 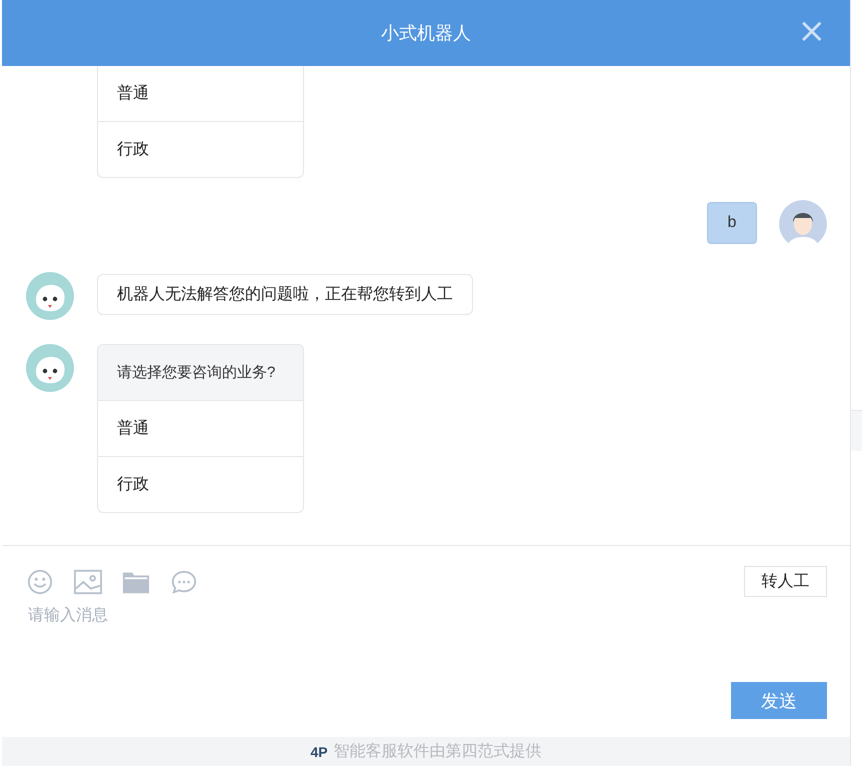 I want to click on user-avatar-icon, so click(x=803, y=224).